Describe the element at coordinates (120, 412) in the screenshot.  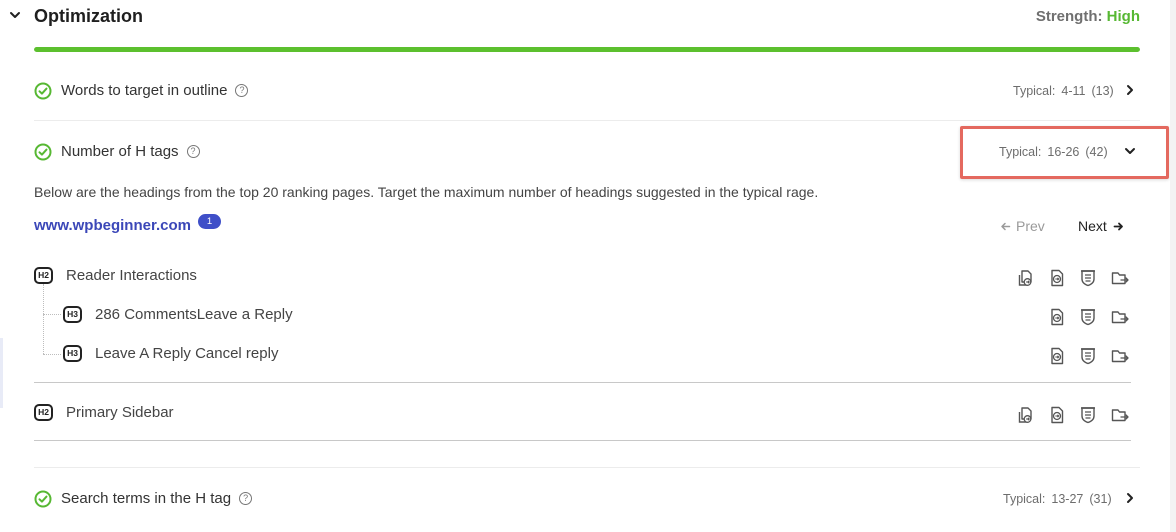
I see `heading-text: Primary Sidebar` at that location.